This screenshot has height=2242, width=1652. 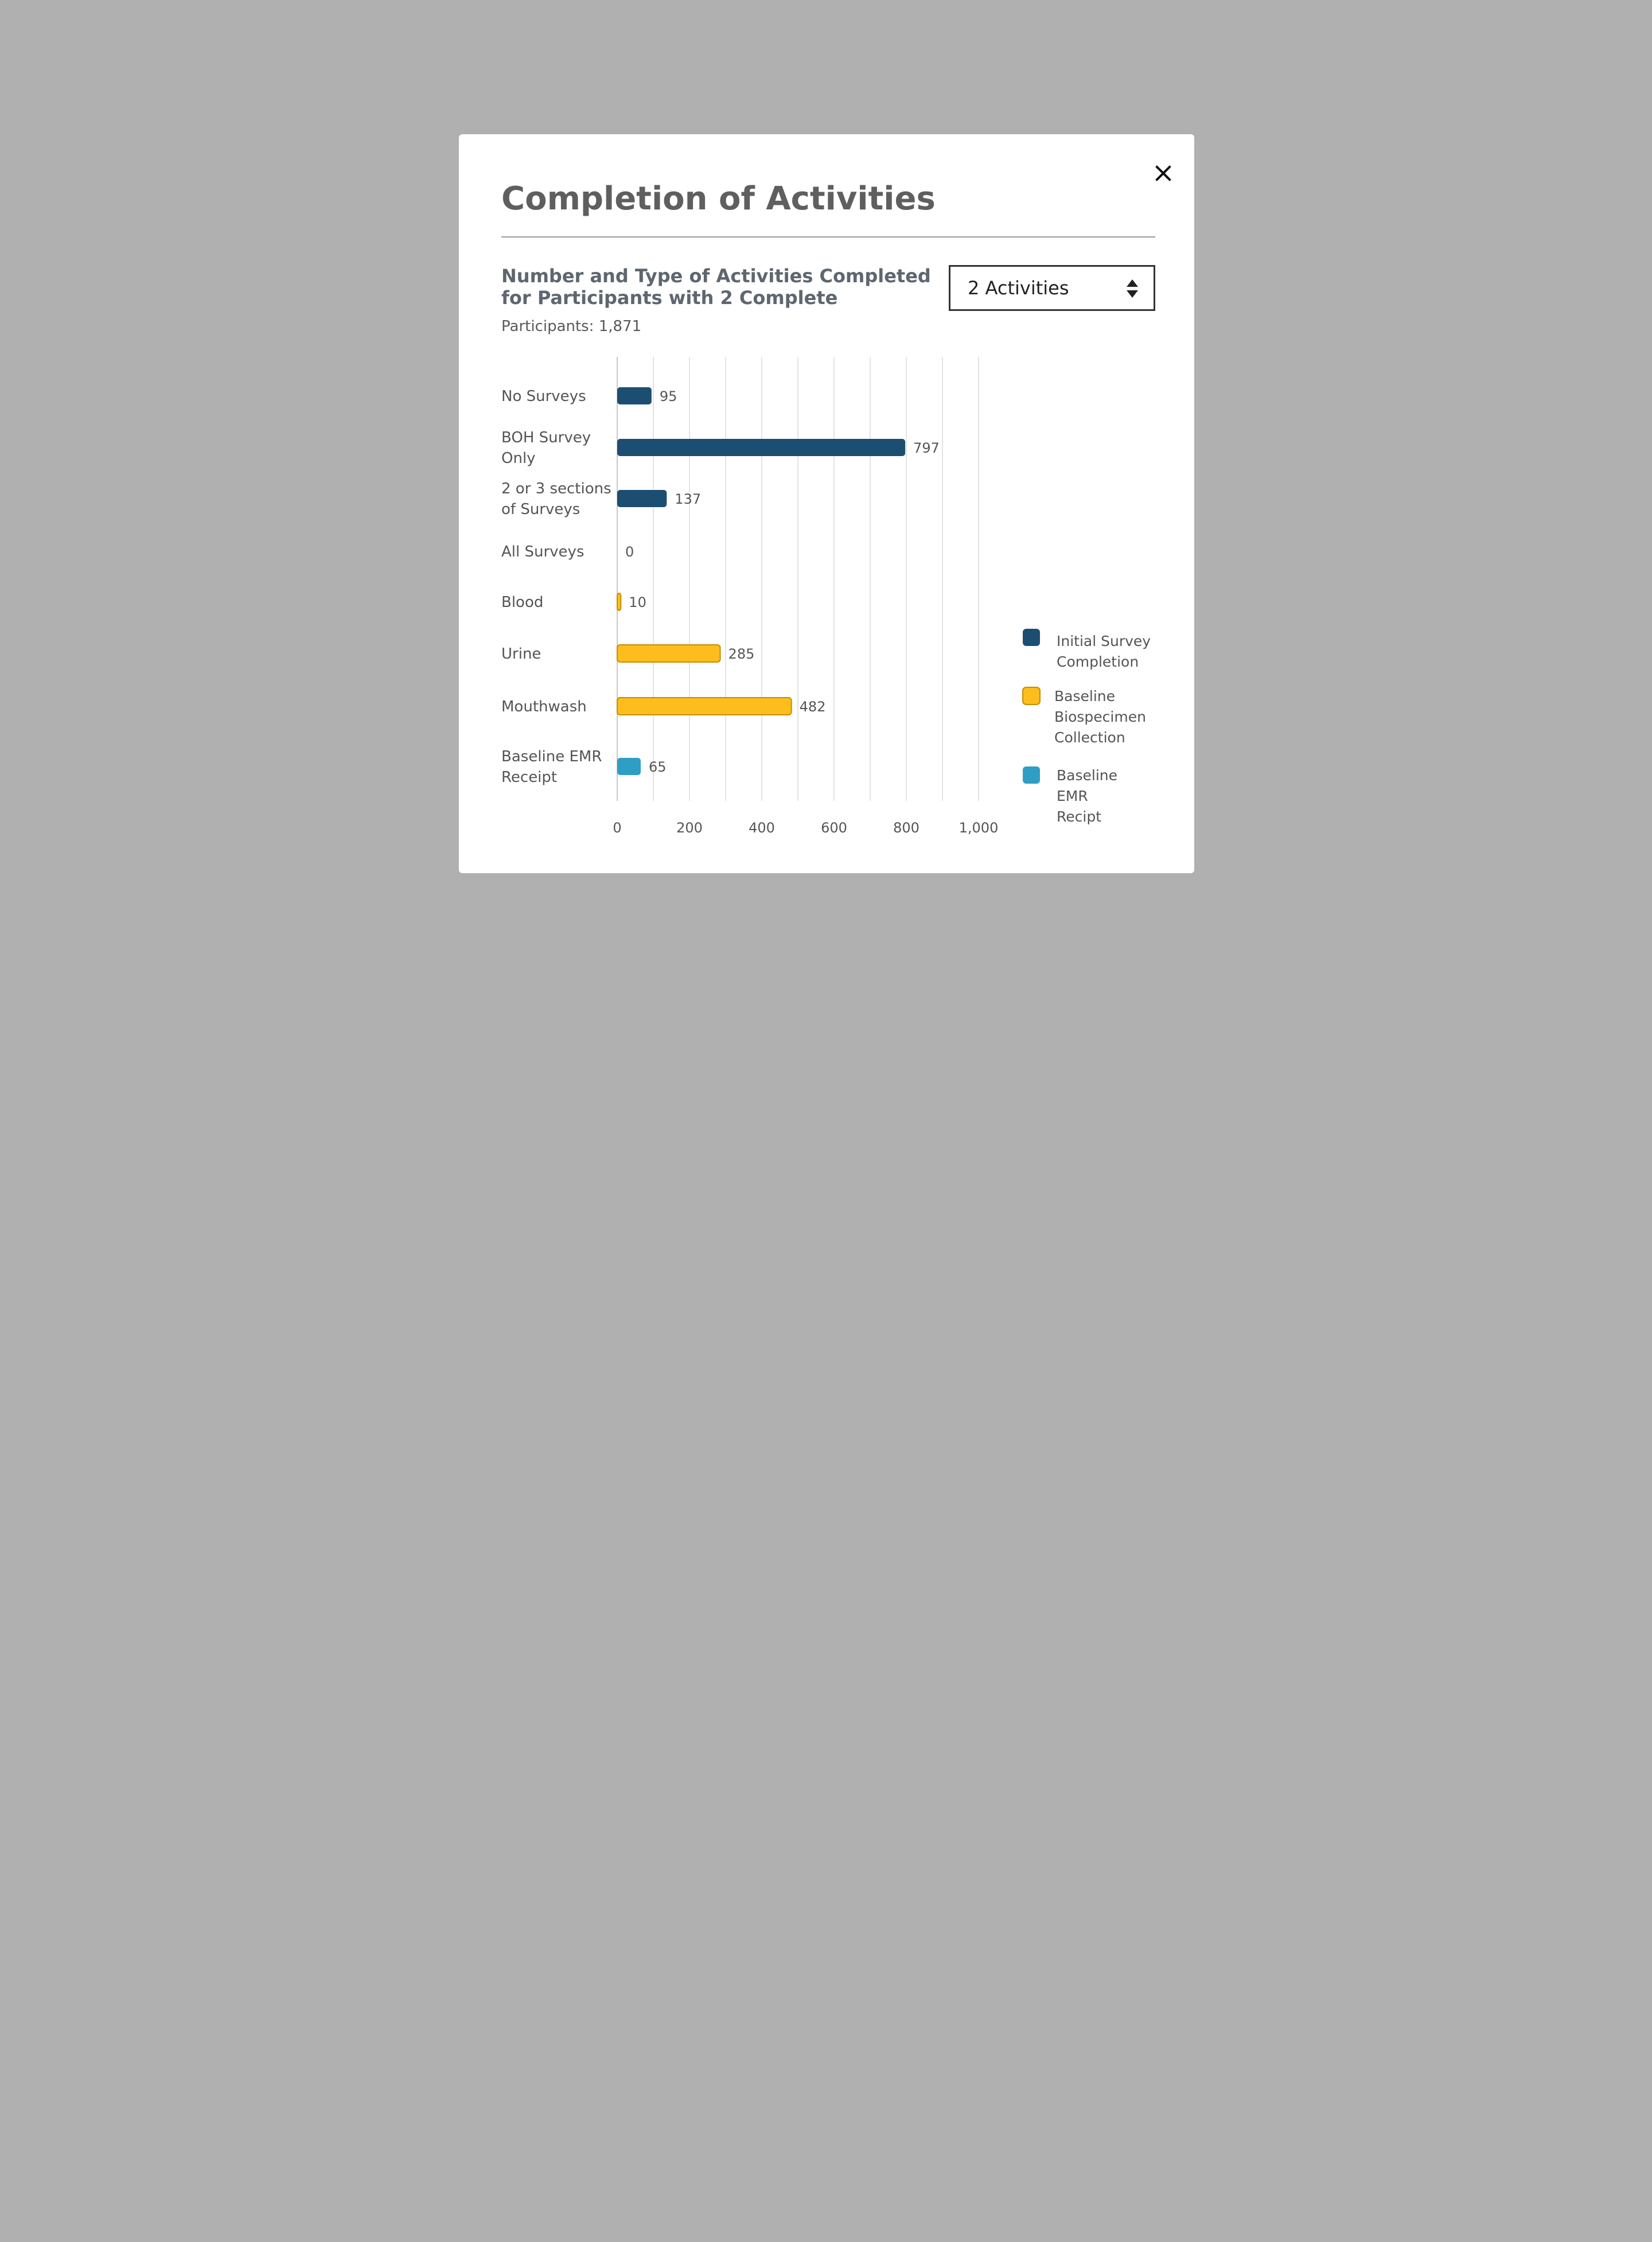 What do you see at coordinates (813, 707) in the screenshot?
I see `bar-value-label: 482` at bounding box center [813, 707].